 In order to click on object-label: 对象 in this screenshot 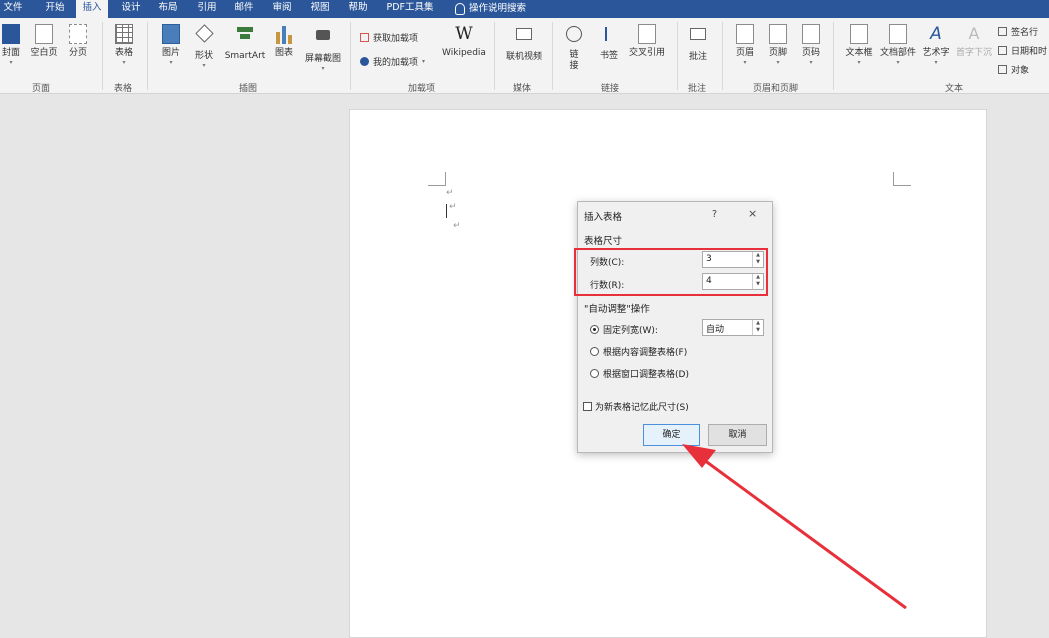, I will do `click(1020, 71)`.